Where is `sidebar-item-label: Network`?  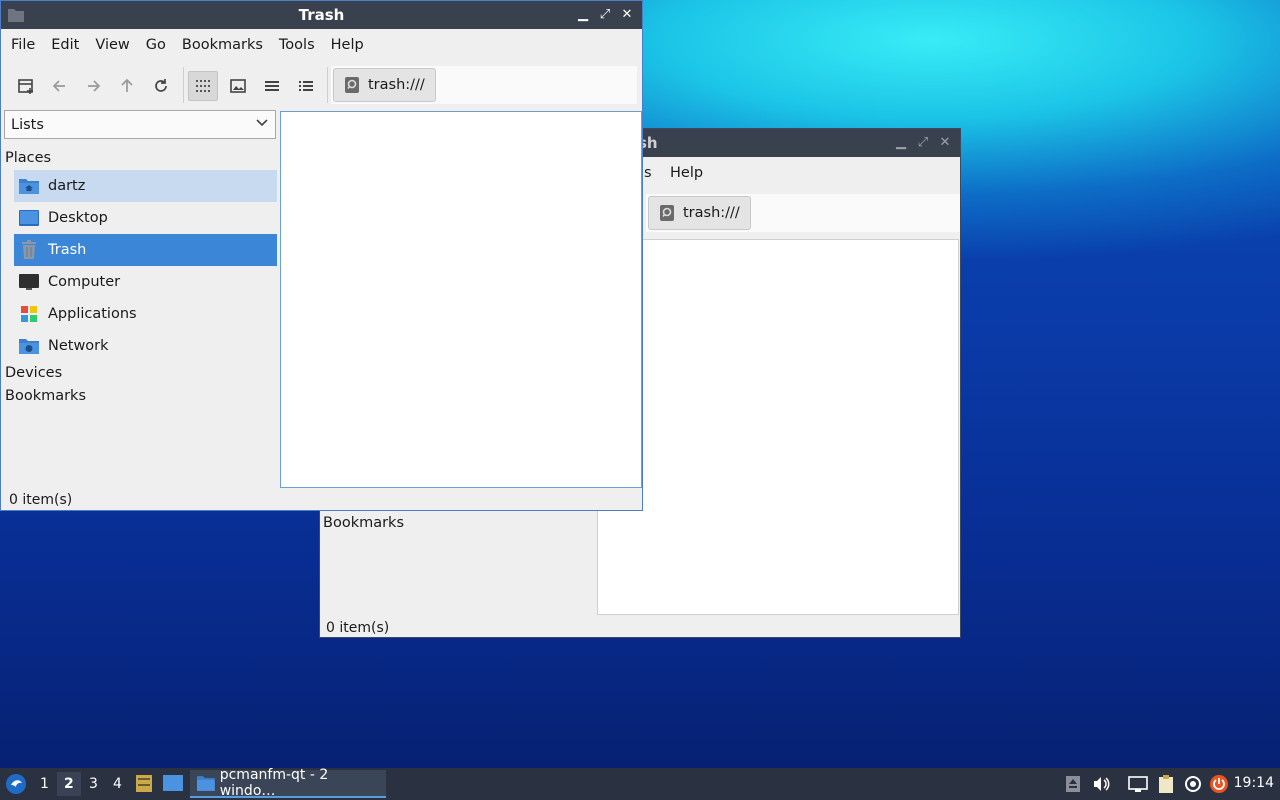 sidebar-item-label: Network is located at coordinates (78, 346).